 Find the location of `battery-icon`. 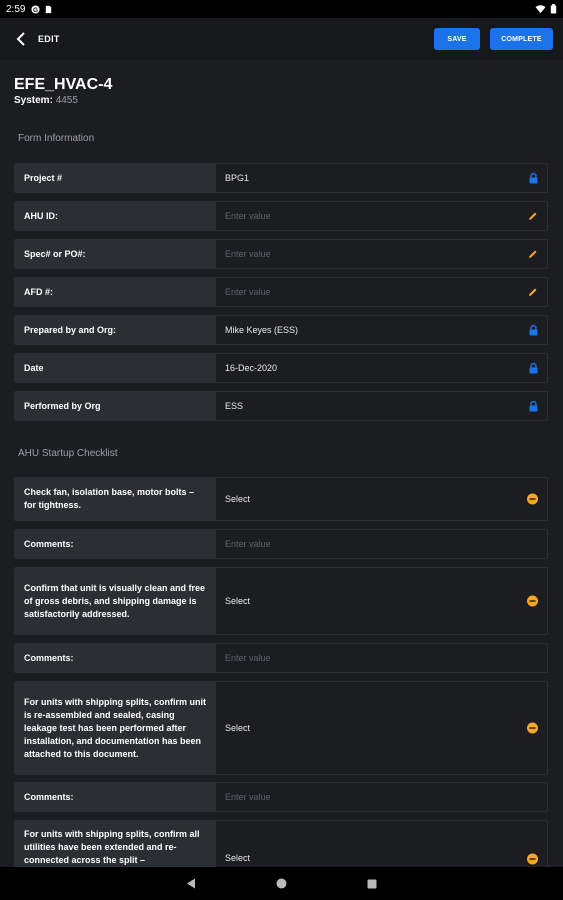

battery-icon is located at coordinates (553, 9).